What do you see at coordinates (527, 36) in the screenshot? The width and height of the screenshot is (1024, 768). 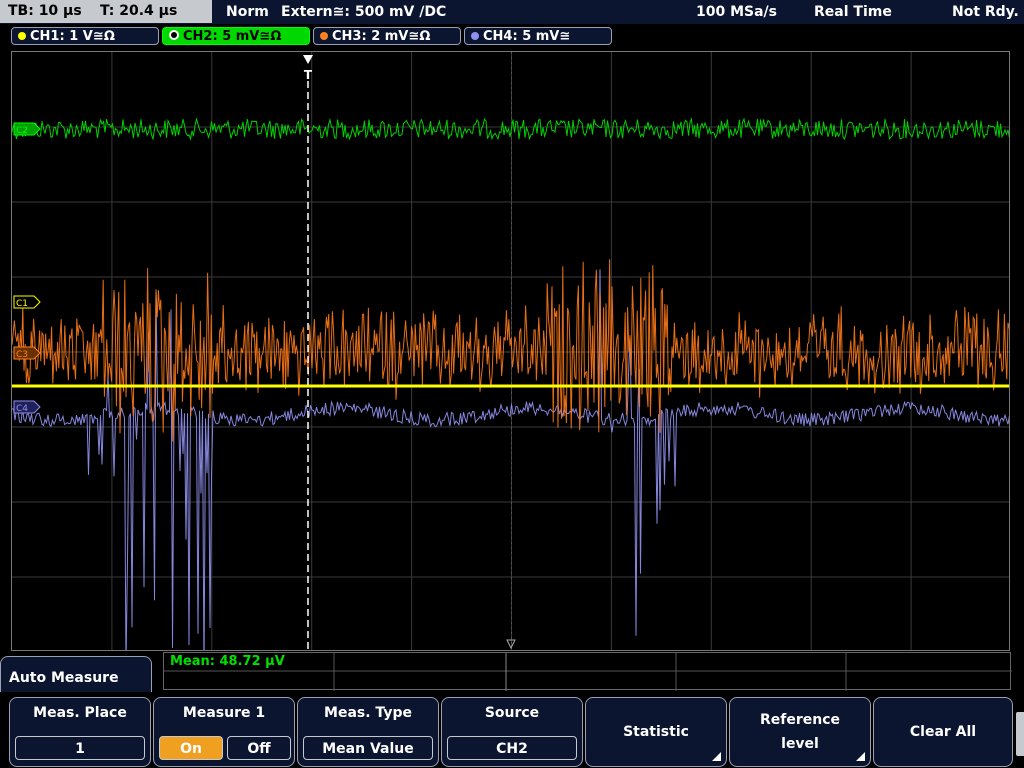 I see `ch4-label: CH4: 5 mV≅` at bounding box center [527, 36].